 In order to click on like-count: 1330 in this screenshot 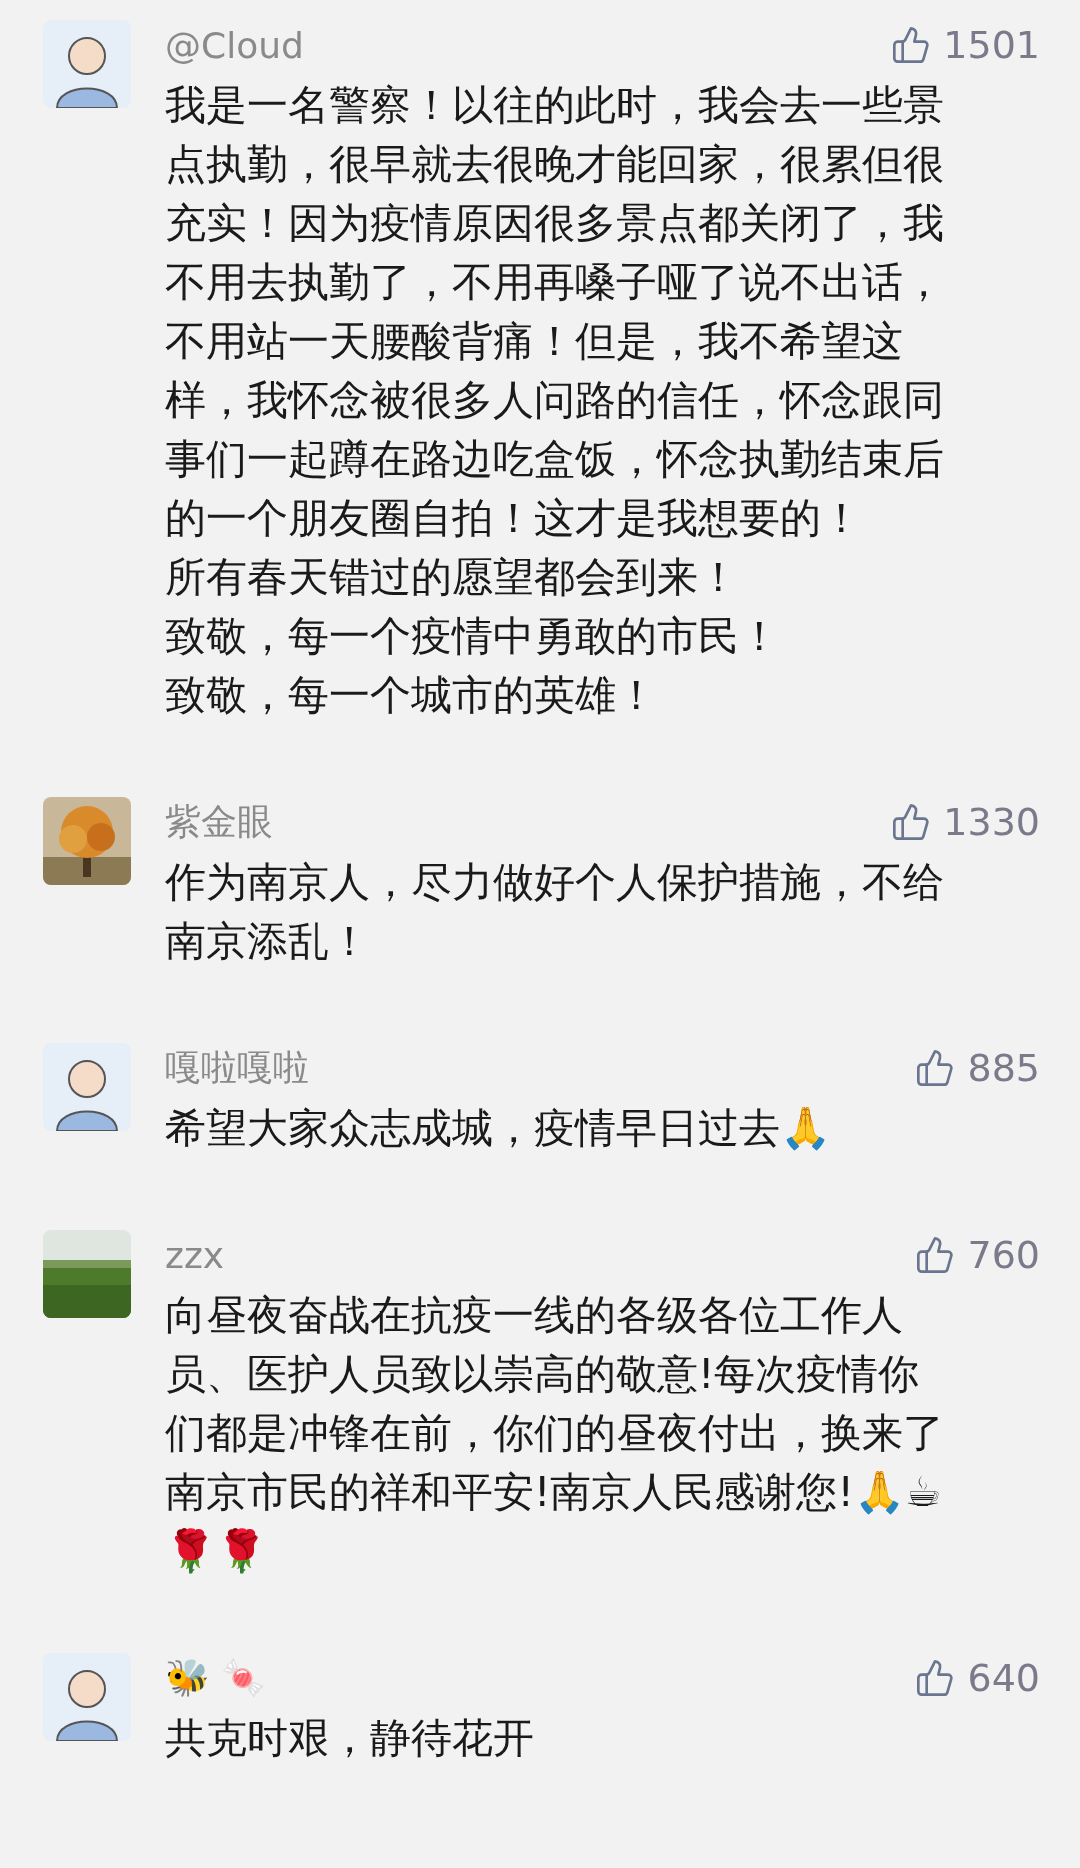, I will do `click(991, 822)`.